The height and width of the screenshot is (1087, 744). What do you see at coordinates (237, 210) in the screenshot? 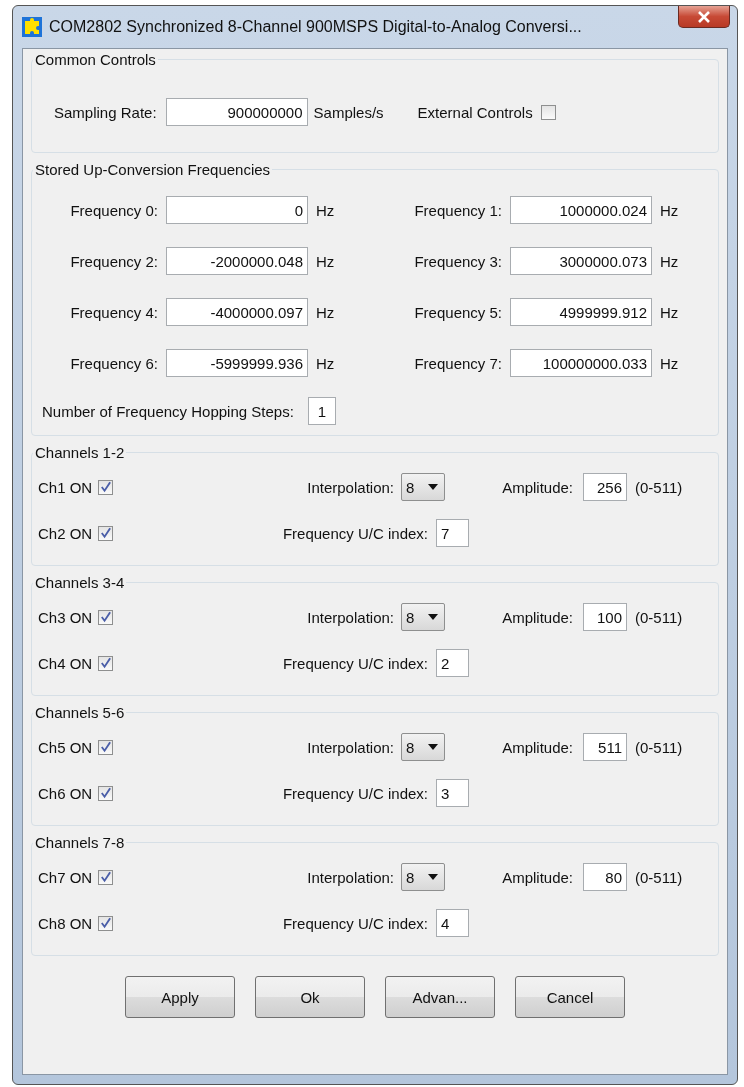
I see `input-field: 0` at bounding box center [237, 210].